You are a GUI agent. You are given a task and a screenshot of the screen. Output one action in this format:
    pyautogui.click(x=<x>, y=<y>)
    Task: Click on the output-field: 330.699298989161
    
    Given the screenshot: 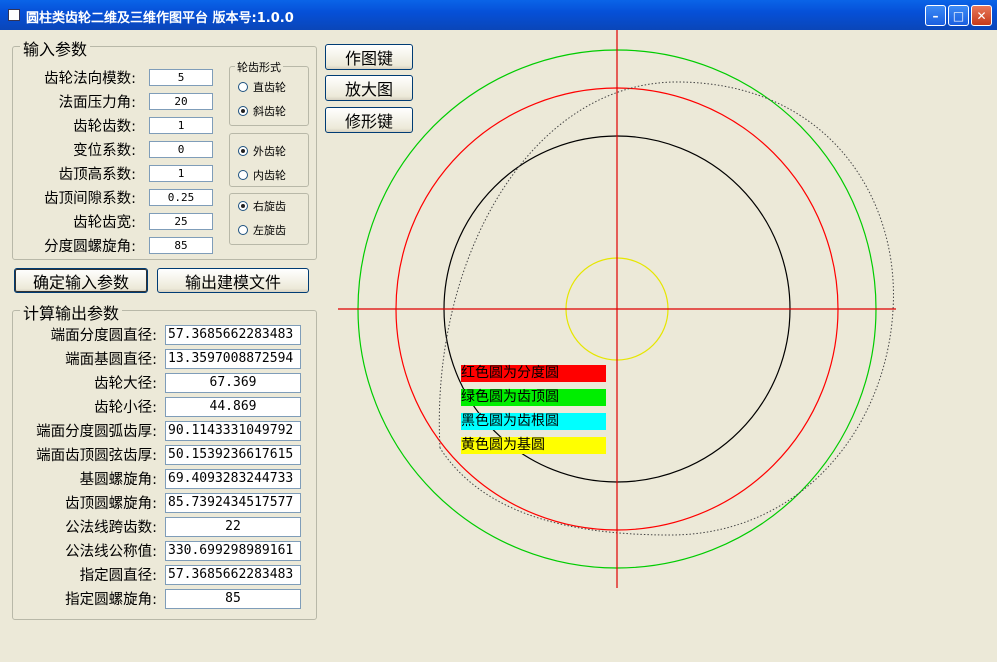 What is the action you would take?
    pyautogui.click(x=233, y=551)
    